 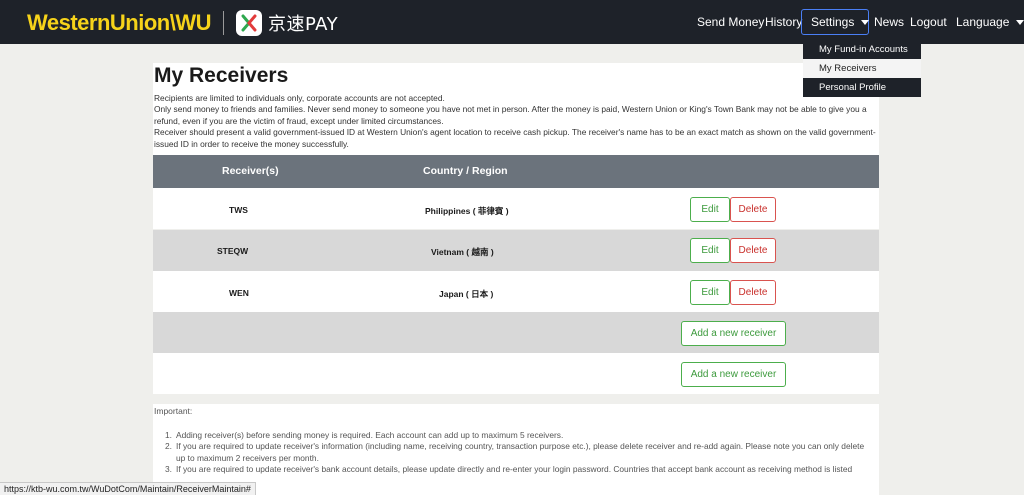 I want to click on menu-item-my-receivers: My Receivers, so click(x=862, y=68).